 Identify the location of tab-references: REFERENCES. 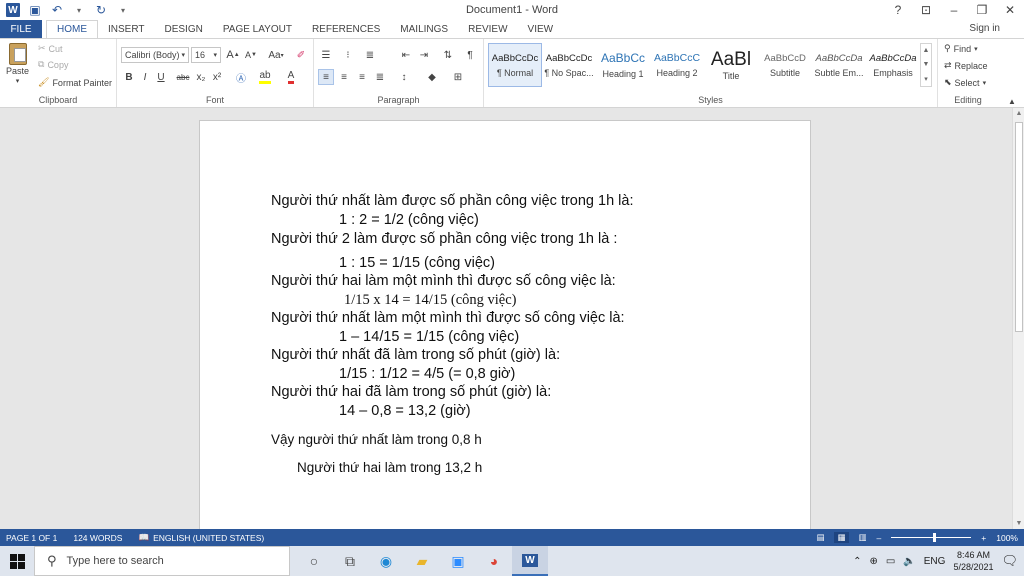
(346, 29).